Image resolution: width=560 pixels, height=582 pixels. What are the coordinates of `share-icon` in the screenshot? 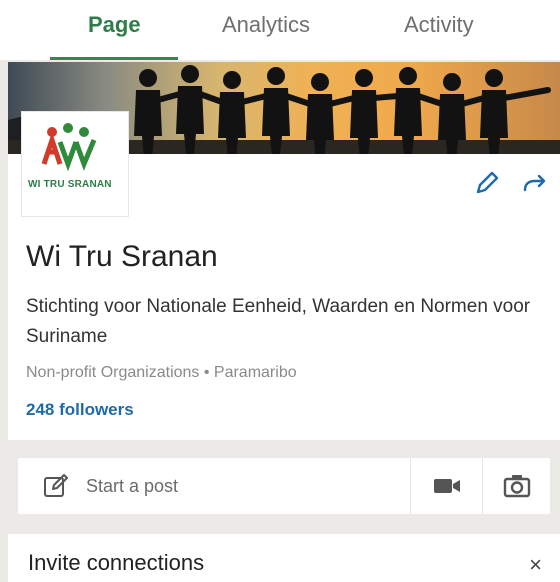 It's located at (535, 183).